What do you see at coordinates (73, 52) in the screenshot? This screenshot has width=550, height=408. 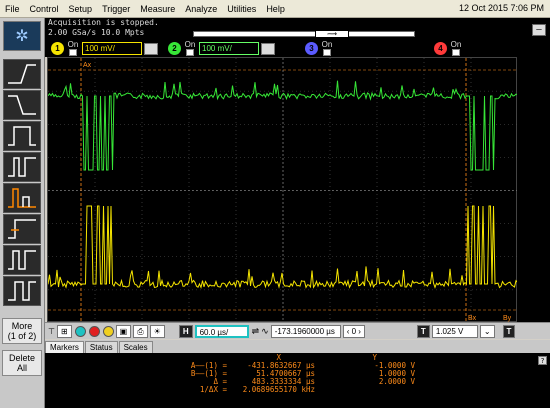 I see `channel-1-checkbox` at bounding box center [73, 52].